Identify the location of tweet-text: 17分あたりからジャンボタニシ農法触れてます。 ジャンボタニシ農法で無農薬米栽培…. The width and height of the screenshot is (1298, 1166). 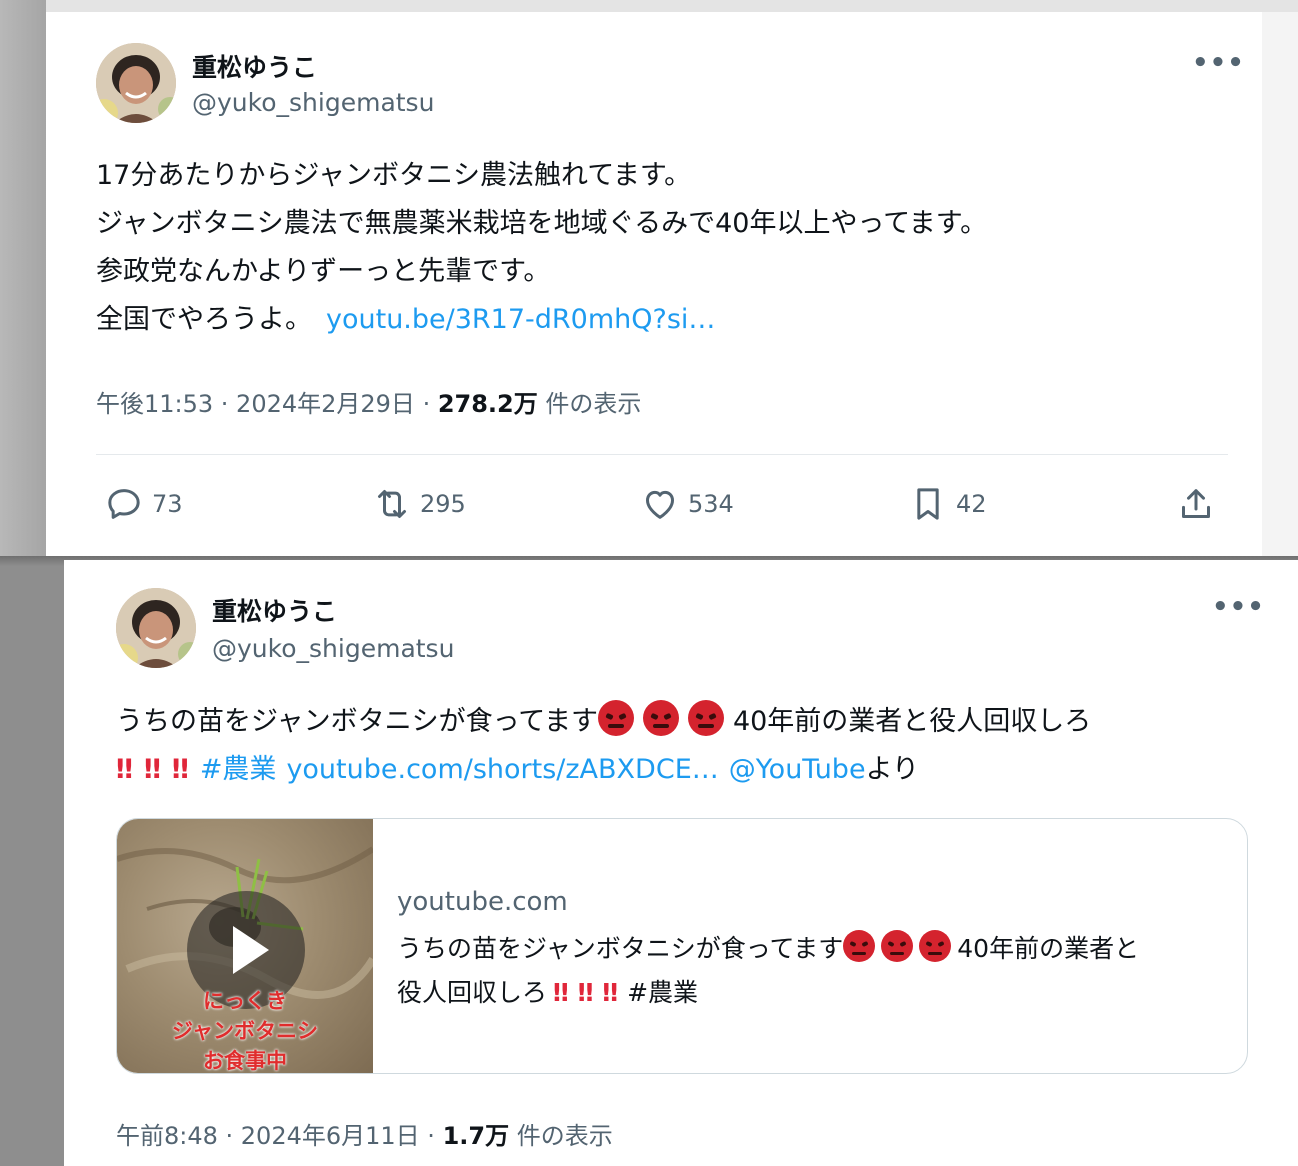
(541, 248).